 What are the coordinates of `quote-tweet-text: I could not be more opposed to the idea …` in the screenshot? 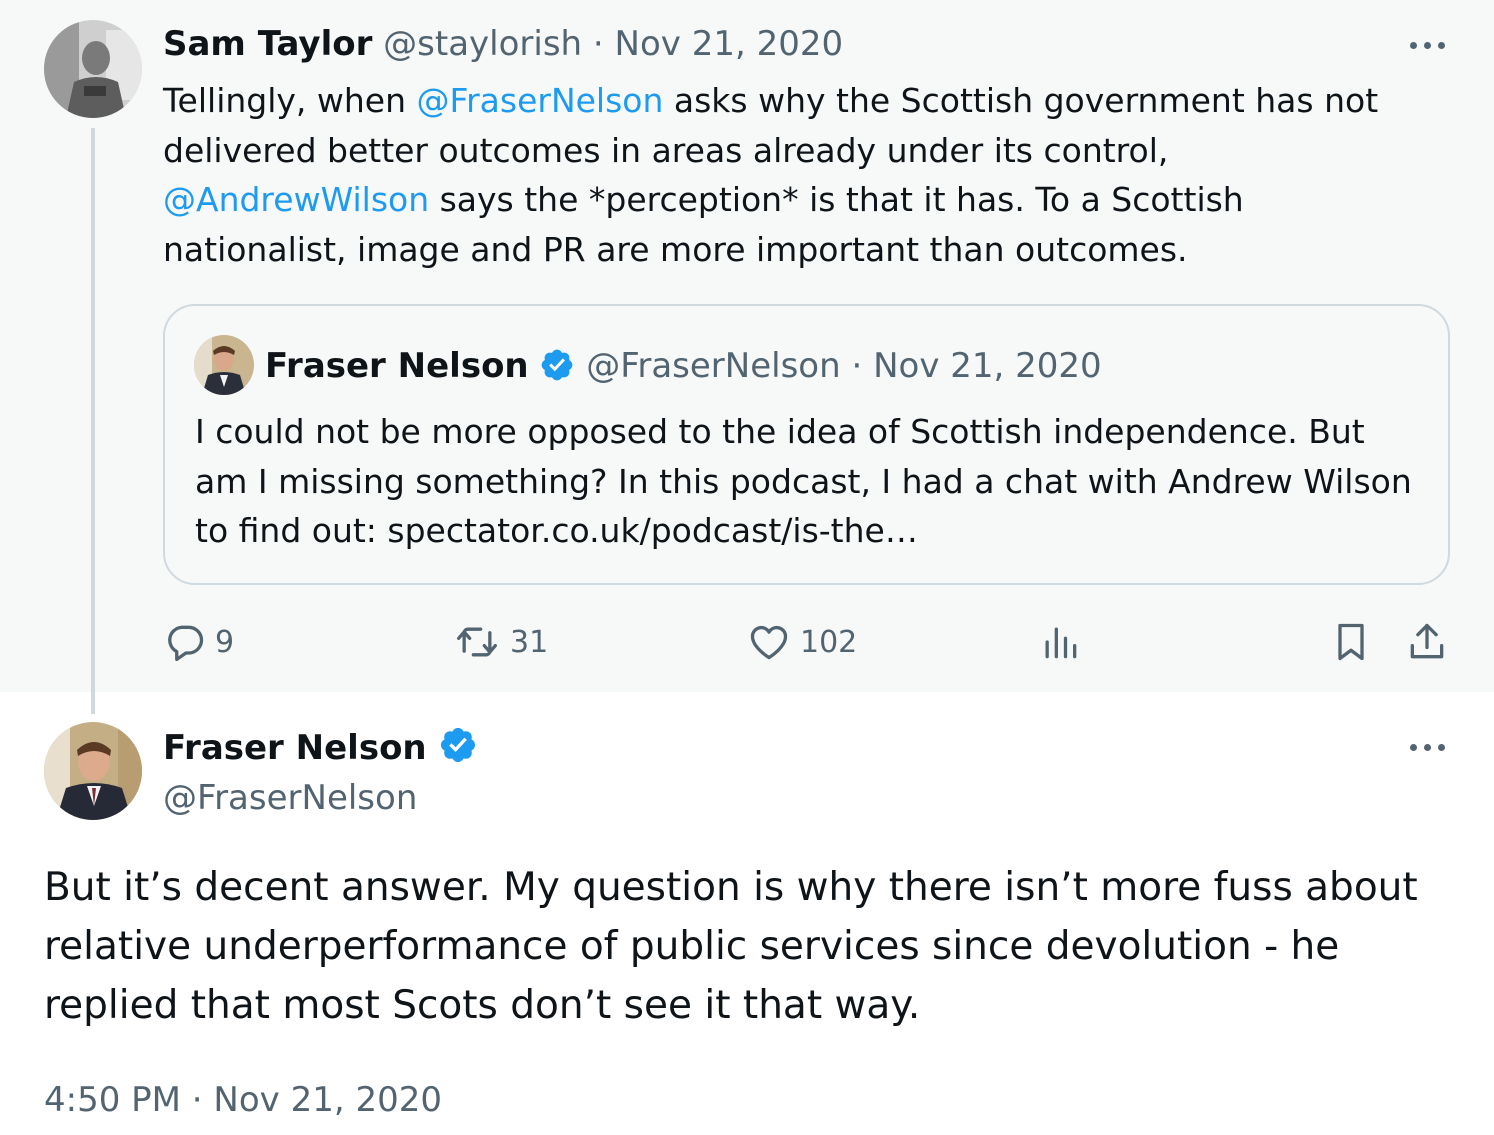 It's located at (803, 481).